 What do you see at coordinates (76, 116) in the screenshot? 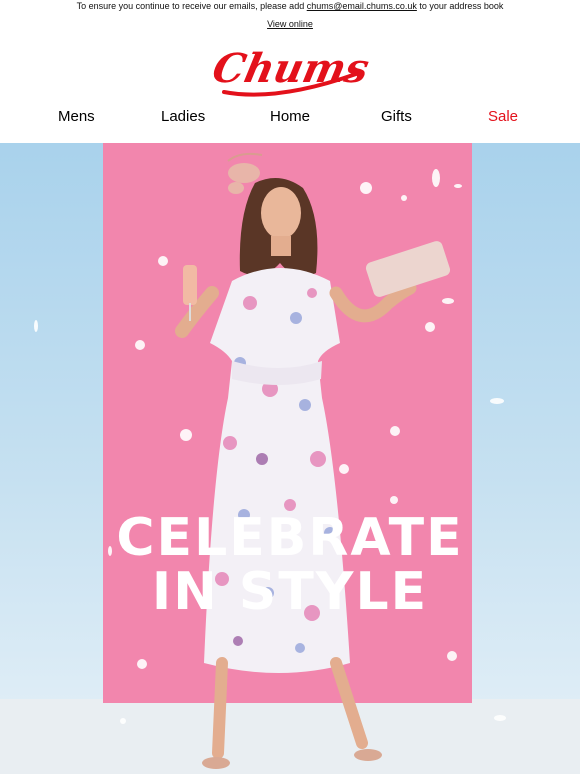
I see `nav-item-mens: Mens` at bounding box center [76, 116].